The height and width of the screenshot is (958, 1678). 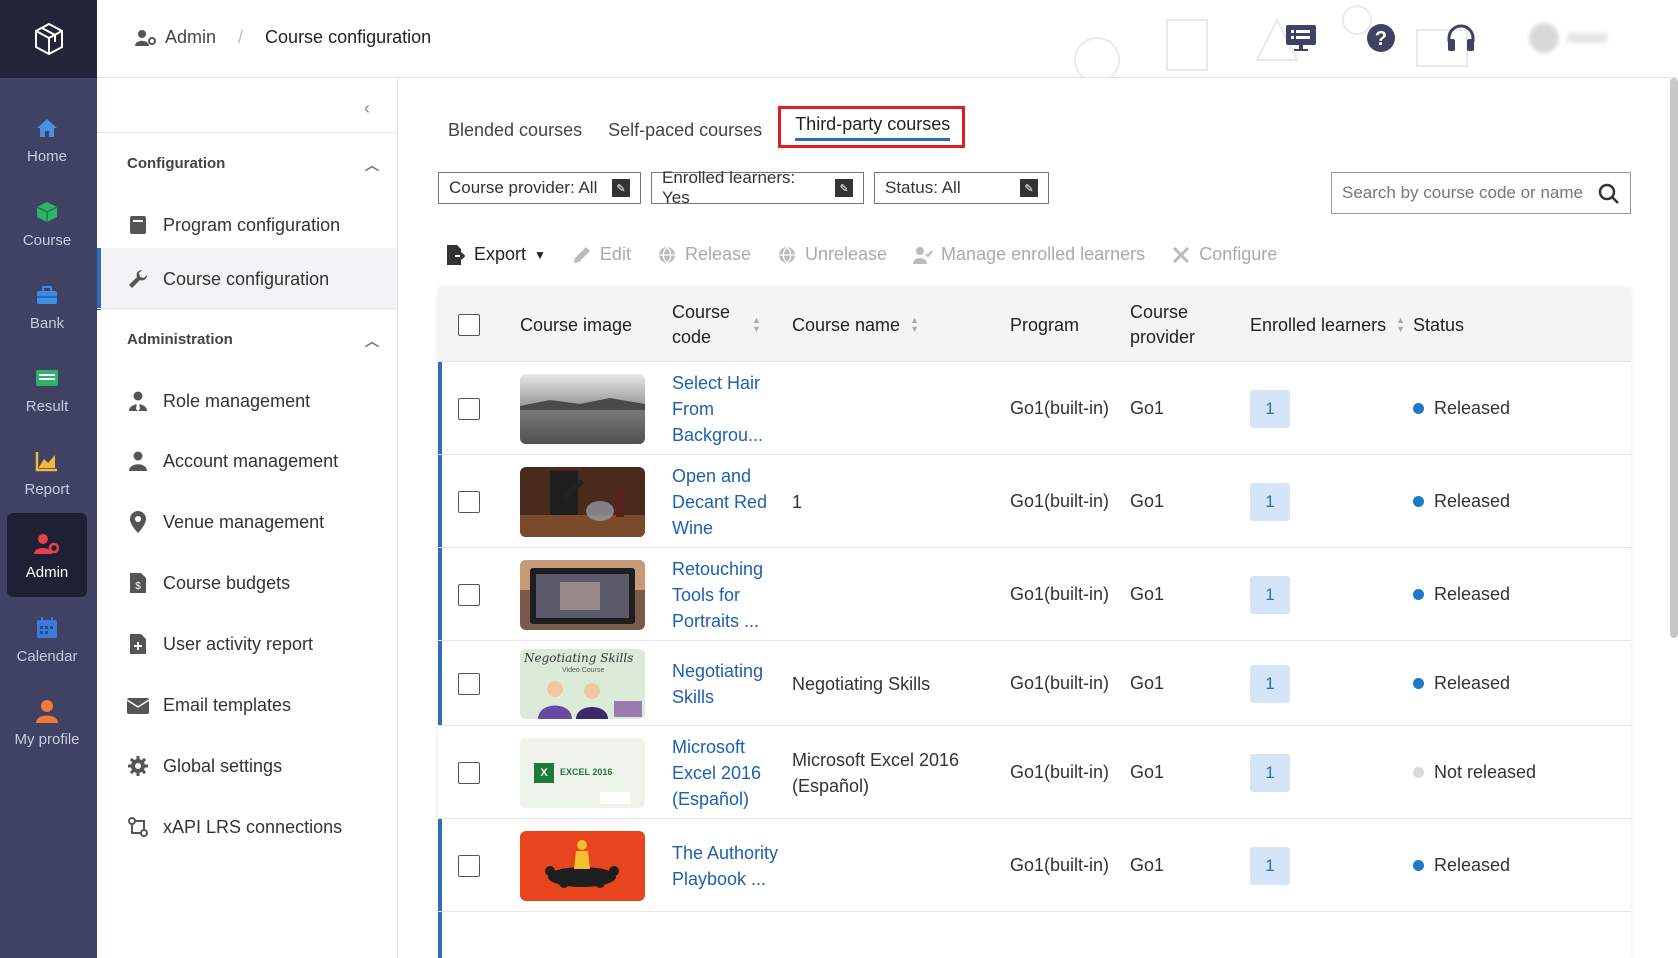 What do you see at coordinates (247, 339) in the screenshot?
I see `section-administration: Administration ︿` at bounding box center [247, 339].